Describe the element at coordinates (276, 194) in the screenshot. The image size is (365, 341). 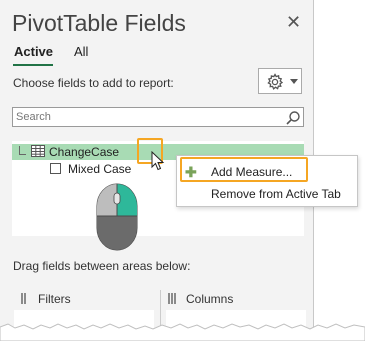
I see `menu-item-remove-from-active-tab: Remove from Active Tab` at that location.